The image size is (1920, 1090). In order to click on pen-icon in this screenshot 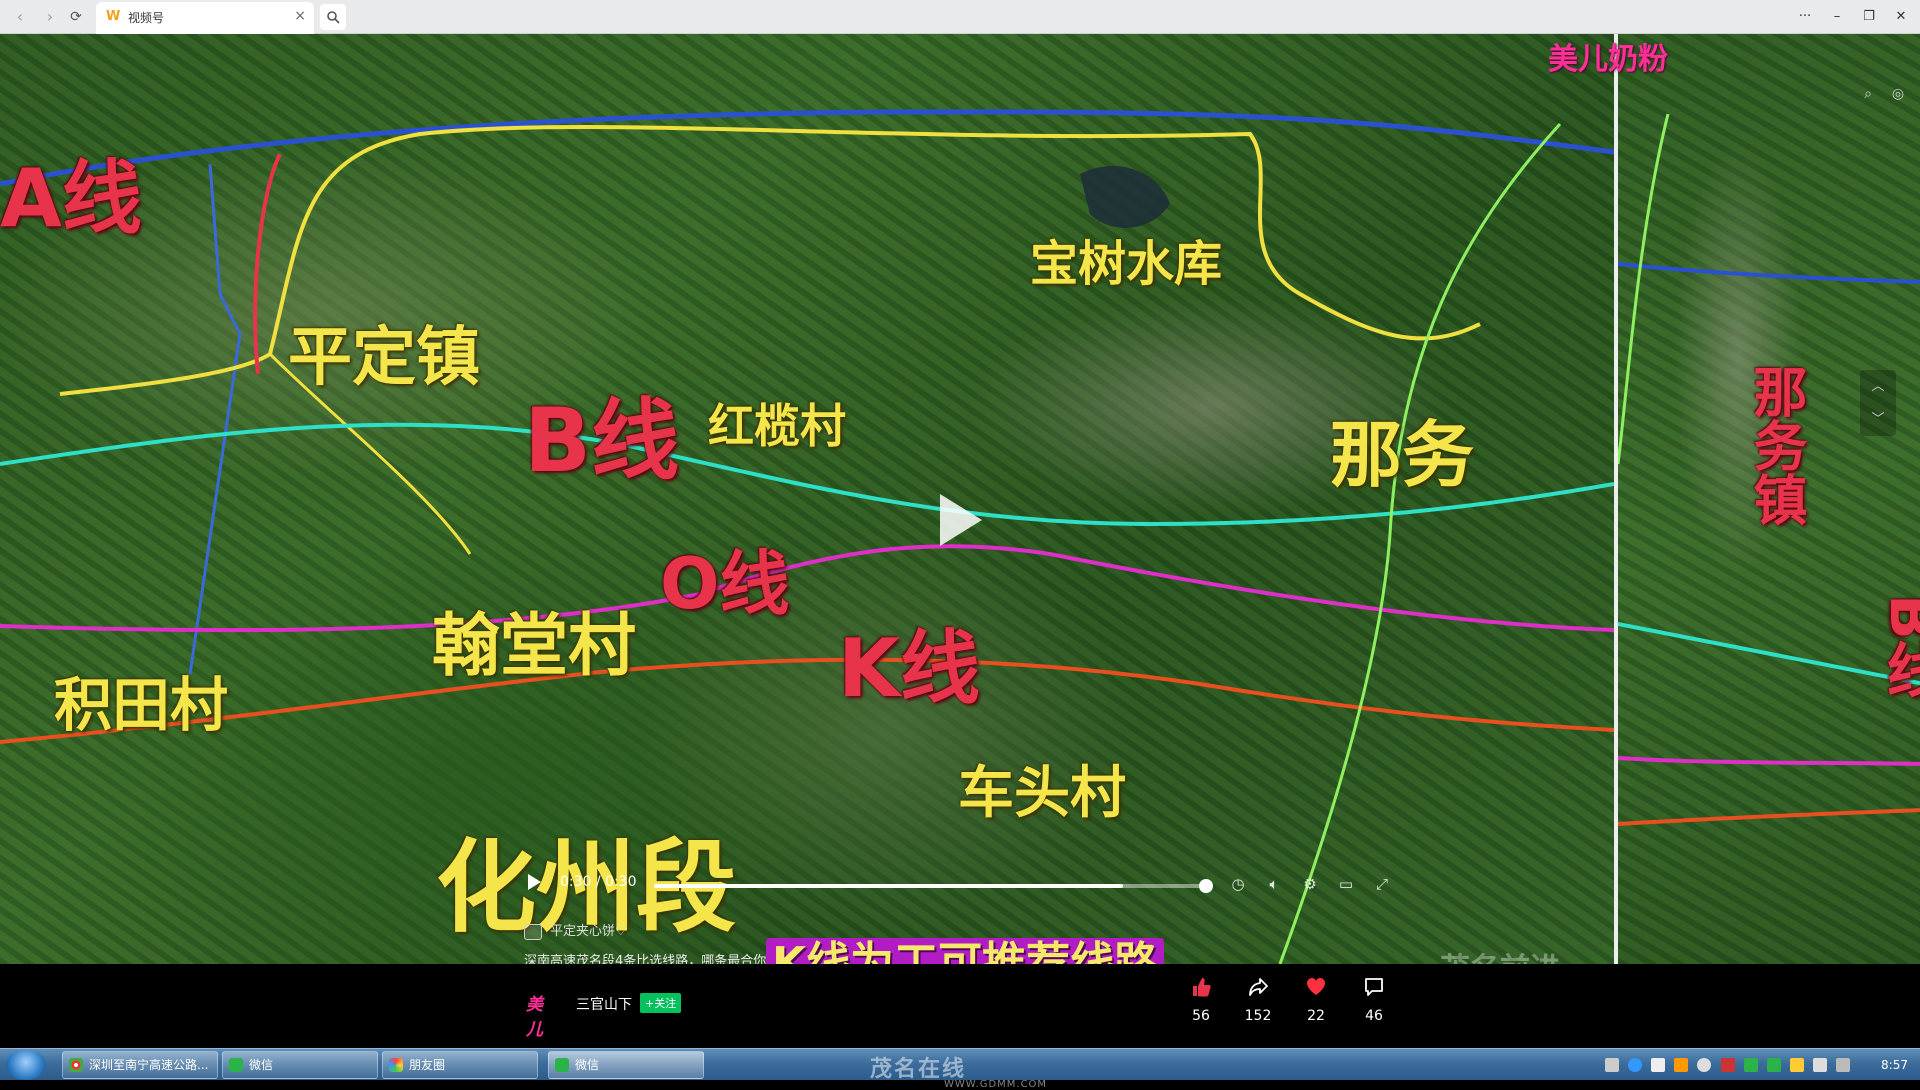, I will do `click(1658, 1065)`.